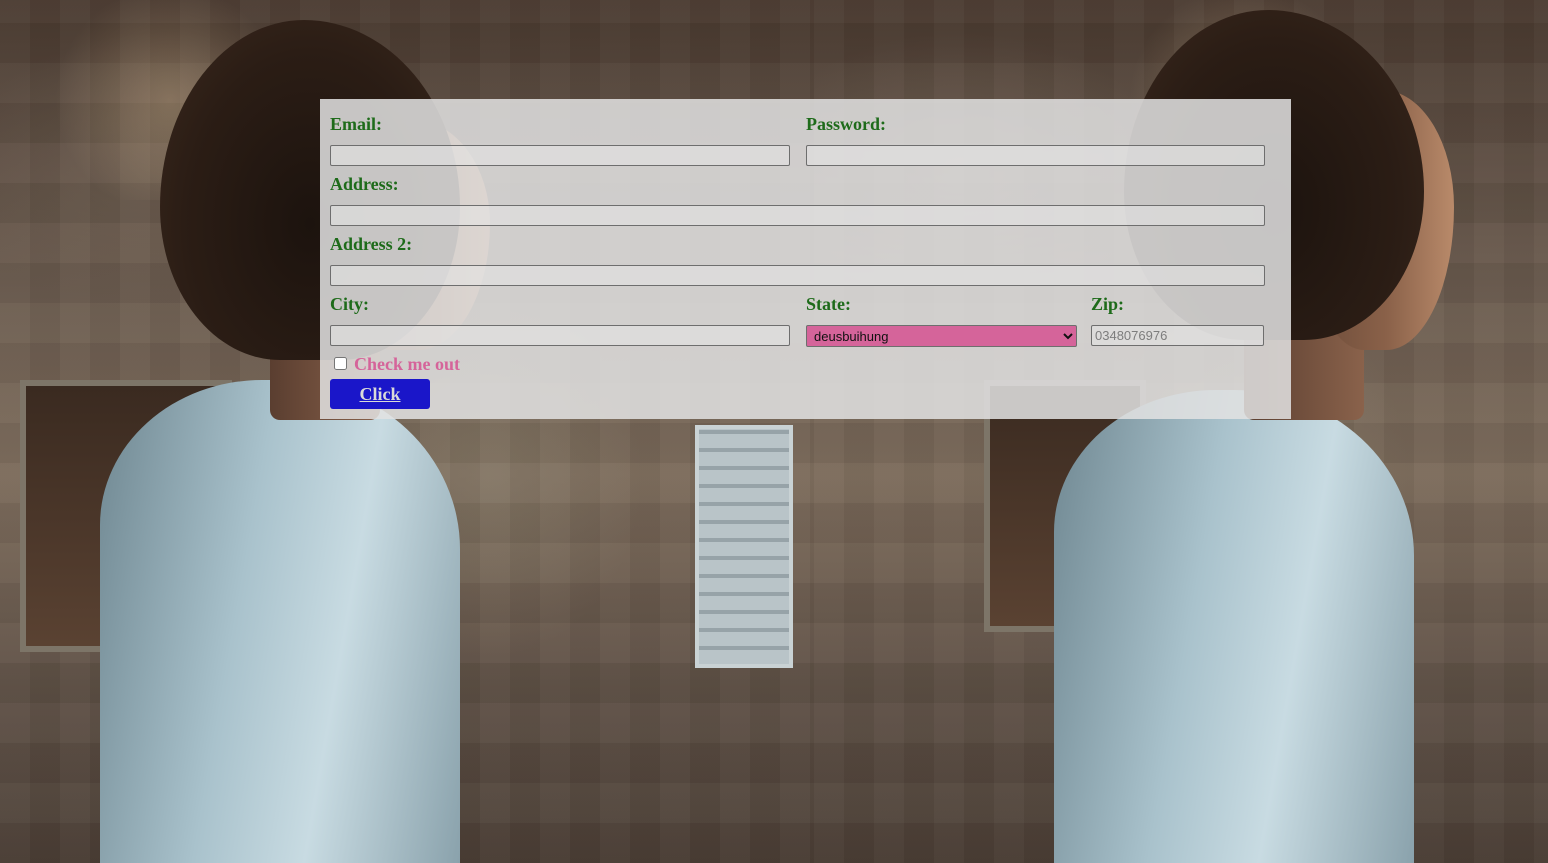 The width and height of the screenshot is (1548, 863). What do you see at coordinates (1108, 304) in the screenshot?
I see `zip-label: Zip:` at bounding box center [1108, 304].